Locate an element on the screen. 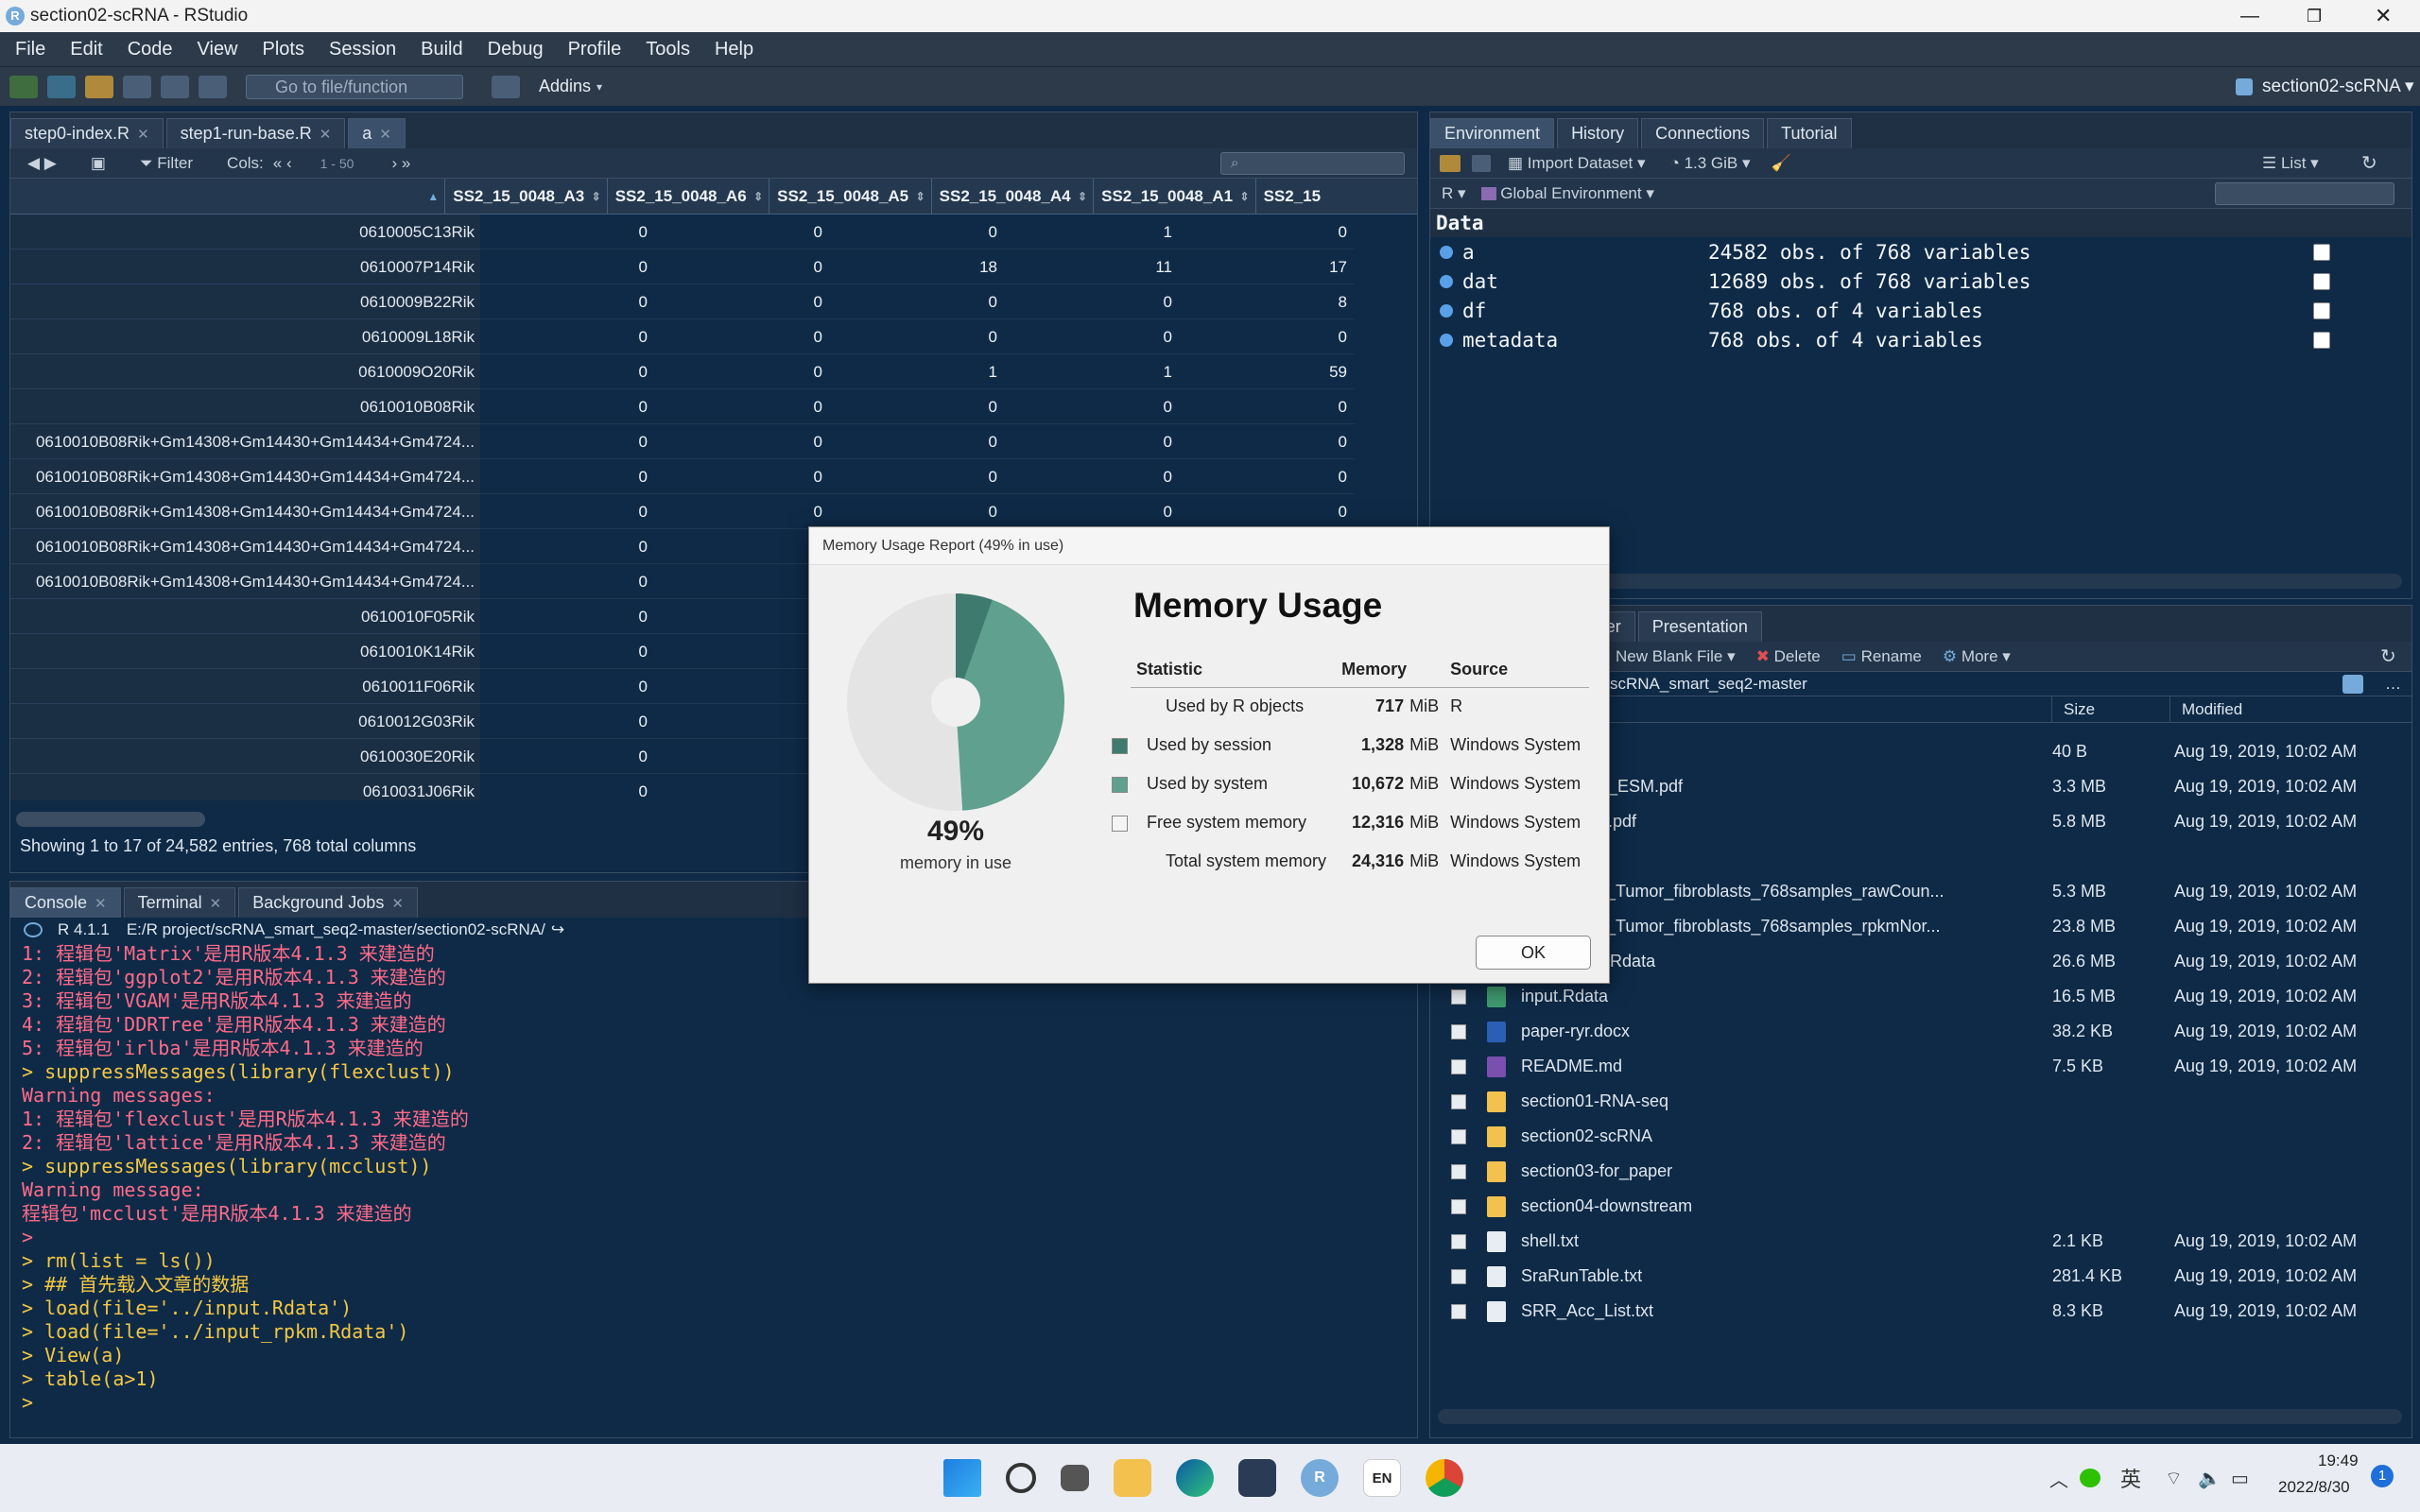 The height and width of the screenshot is (1512, 2420). view-data-icon is located at coordinates (2321, 310).